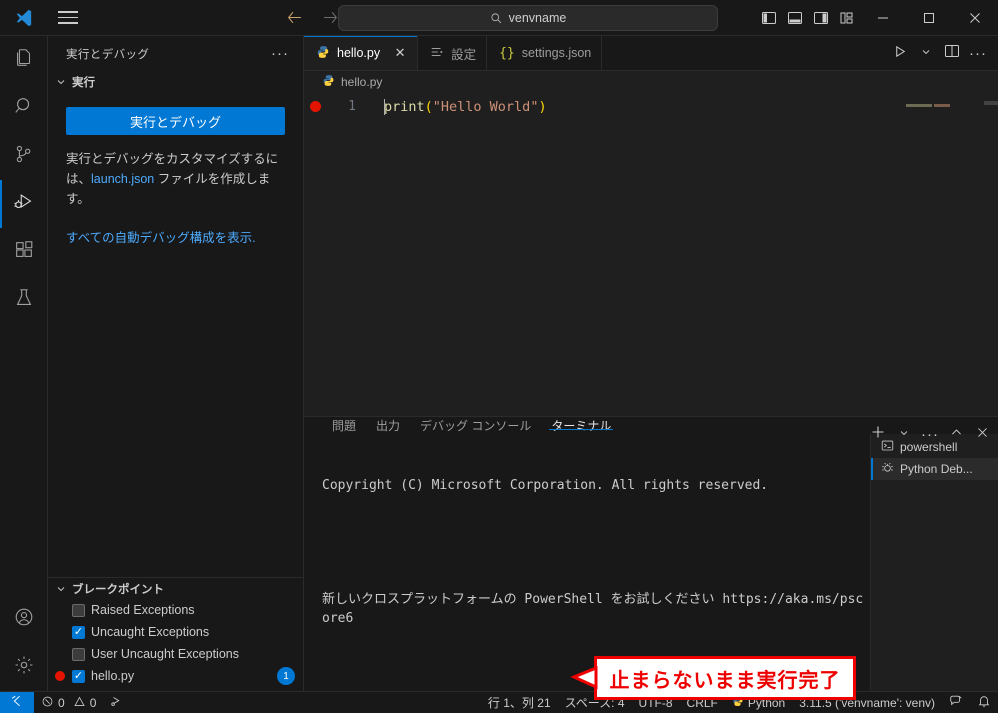 The image size is (998, 713). I want to click on title-bar-right, so click(877, 18).